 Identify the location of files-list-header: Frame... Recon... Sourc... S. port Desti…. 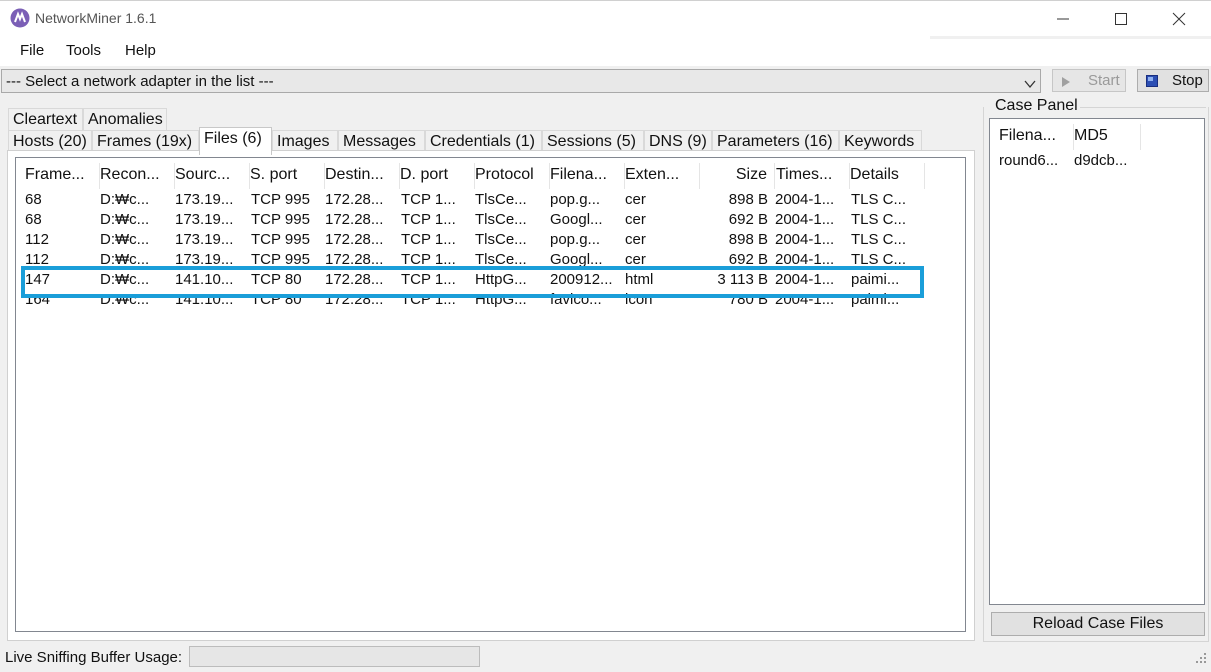
(475, 176).